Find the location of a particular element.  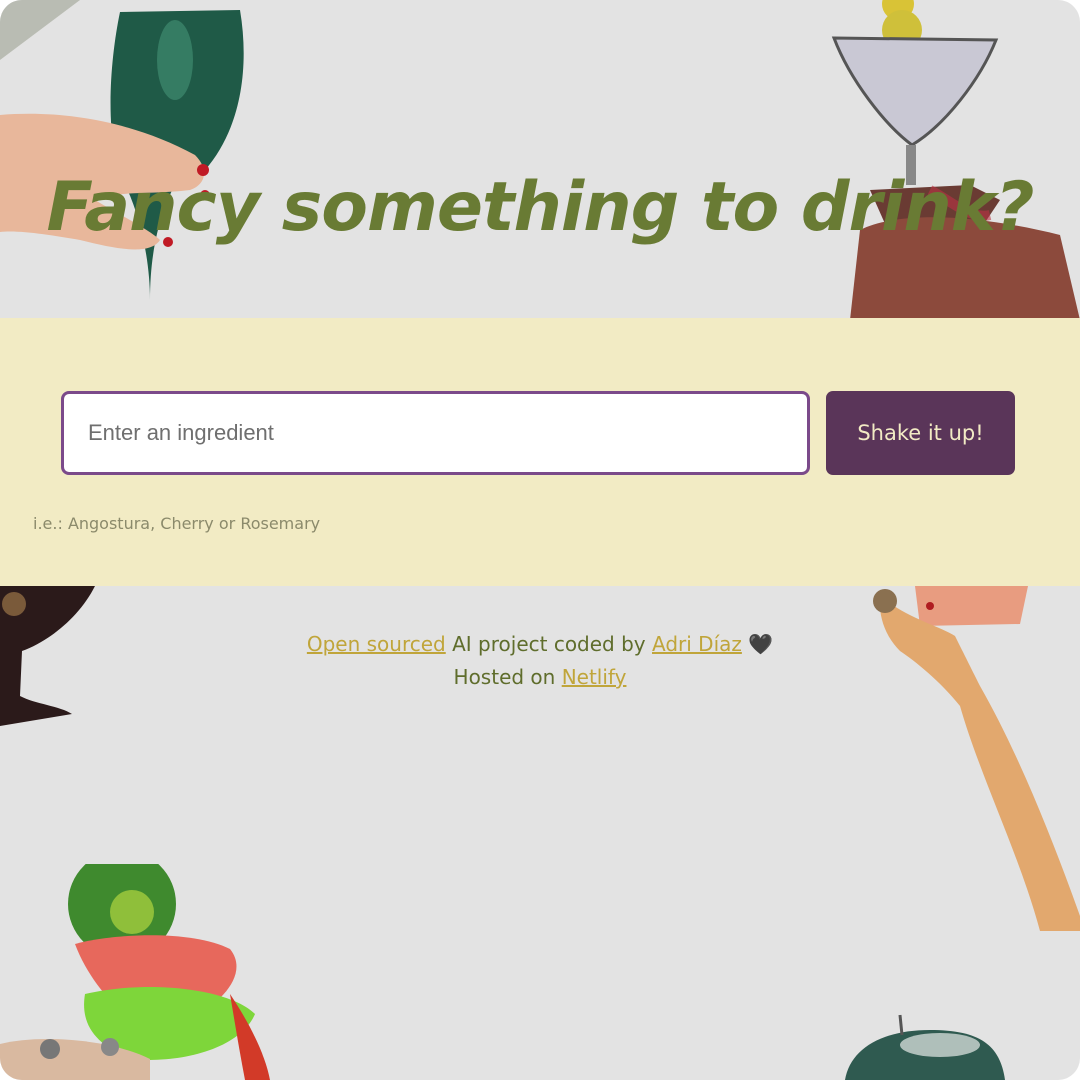

hosted-on-text: Hosted on is located at coordinates (507, 677).